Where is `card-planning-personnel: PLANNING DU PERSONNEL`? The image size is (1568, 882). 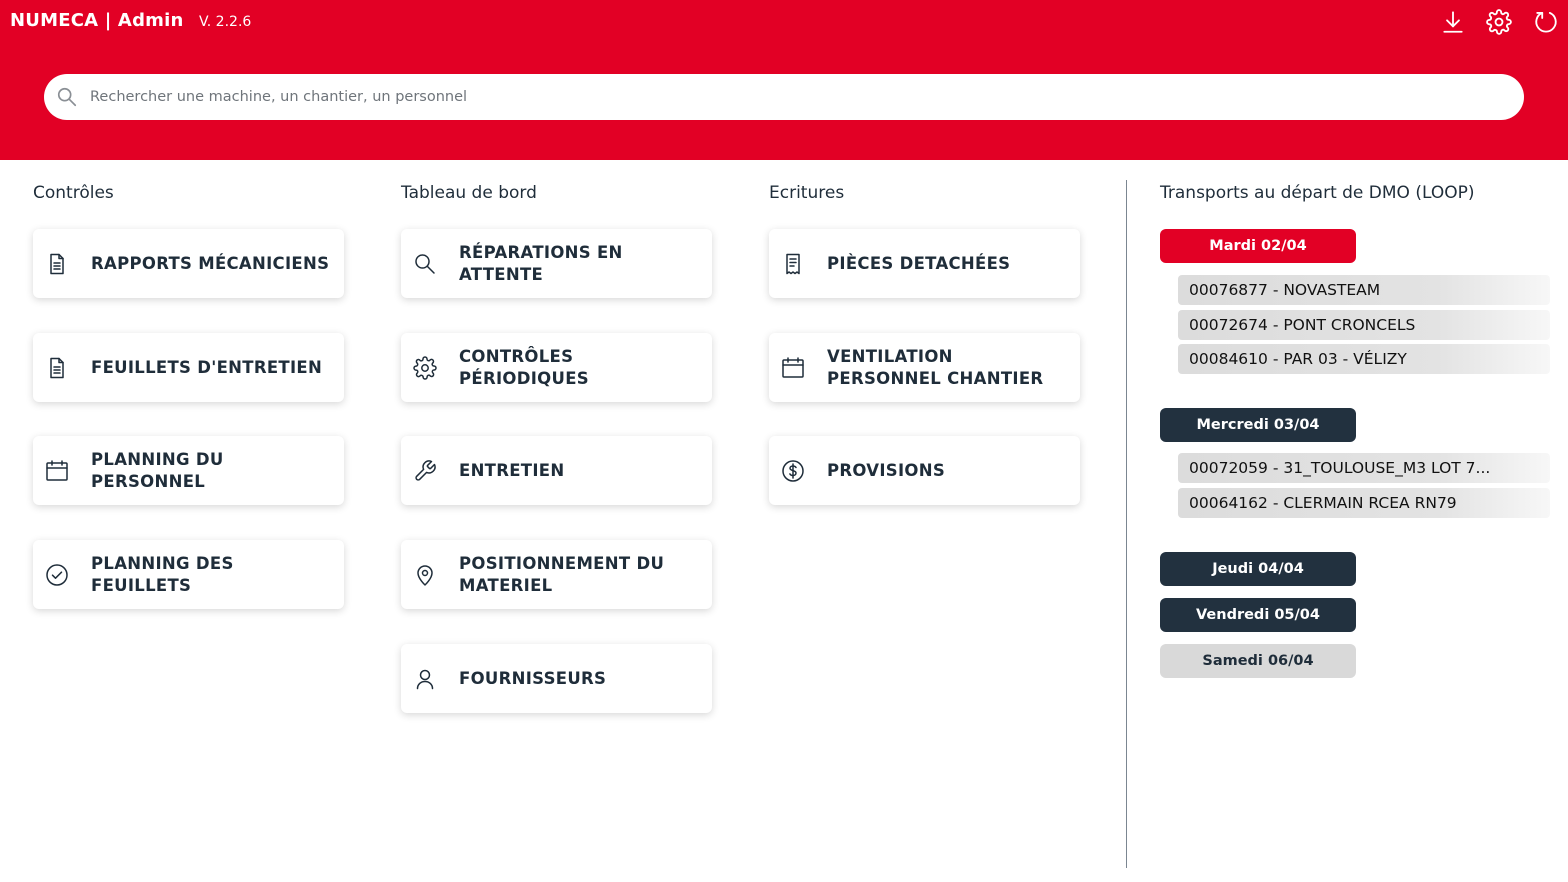
card-planning-personnel: PLANNING DU PERSONNEL is located at coordinates (188, 470).